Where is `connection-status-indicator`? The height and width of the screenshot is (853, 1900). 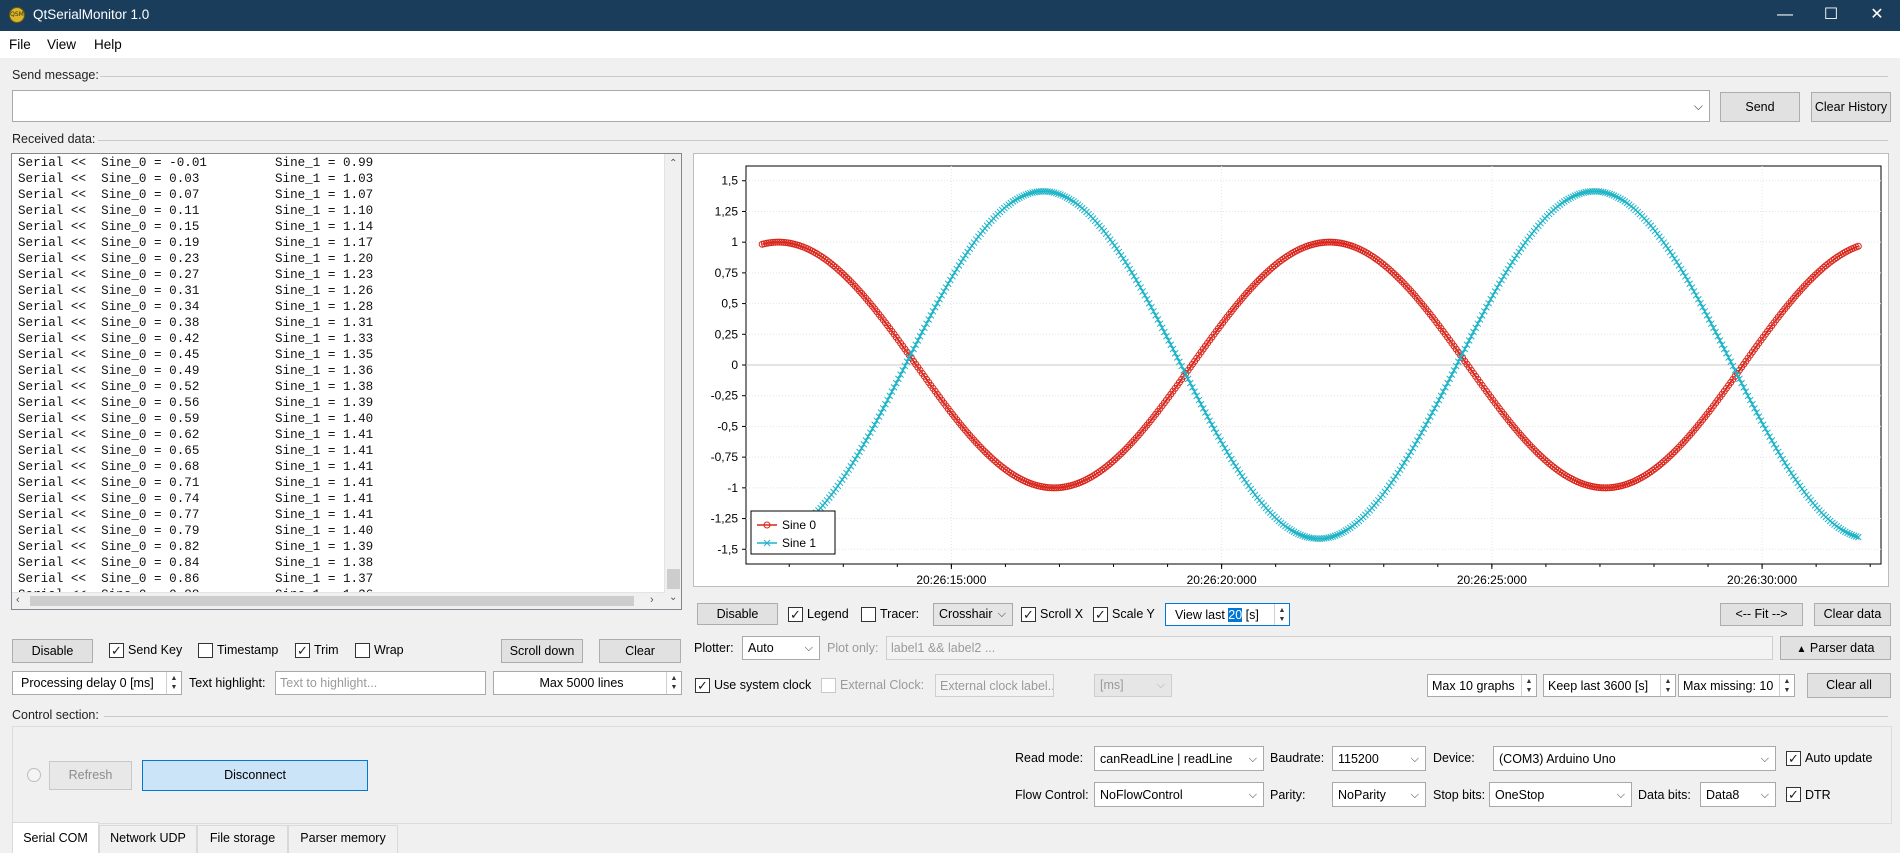 connection-status-indicator is located at coordinates (34, 775).